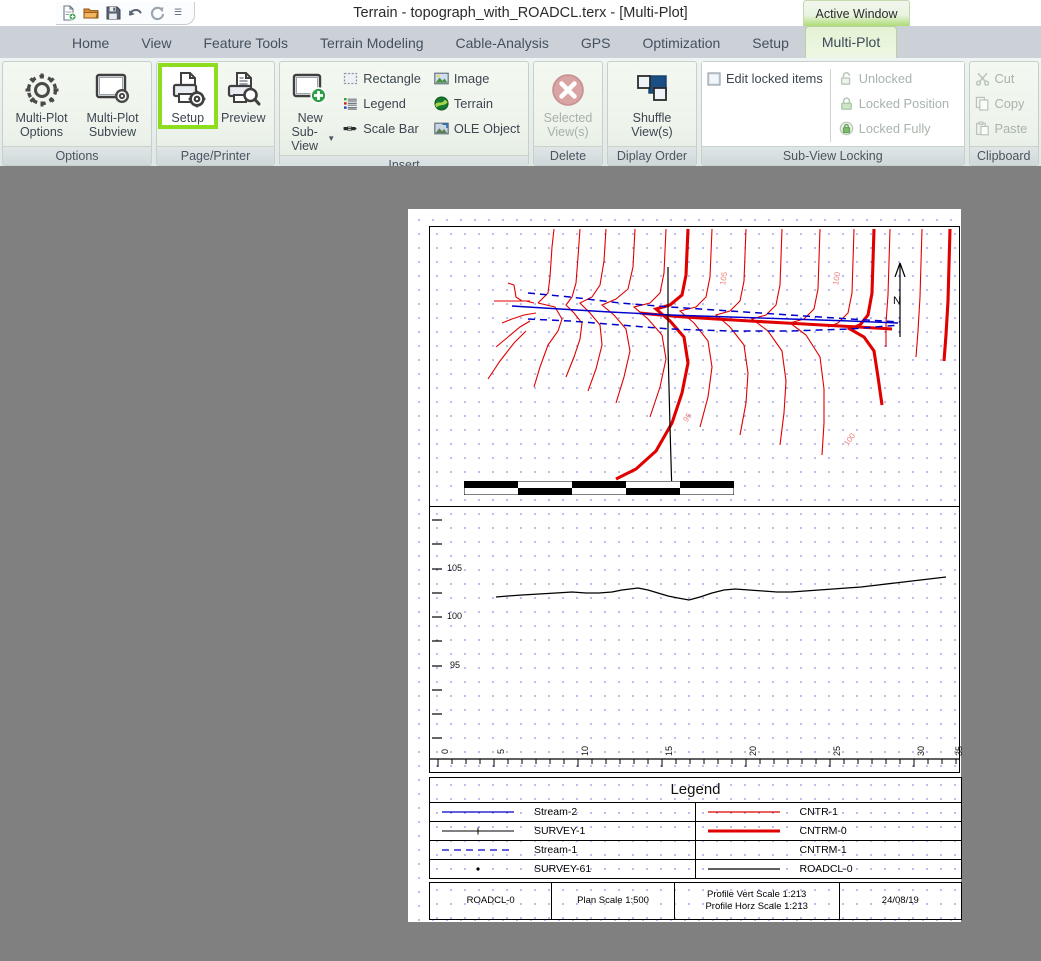 Image resolution: width=1041 pixels, height=961 pixels. What do you see at coordinates (851, 42) in the screenshot?
I see `tab-multi-plot: Multi-Plot` at bounding box center [851, 42].